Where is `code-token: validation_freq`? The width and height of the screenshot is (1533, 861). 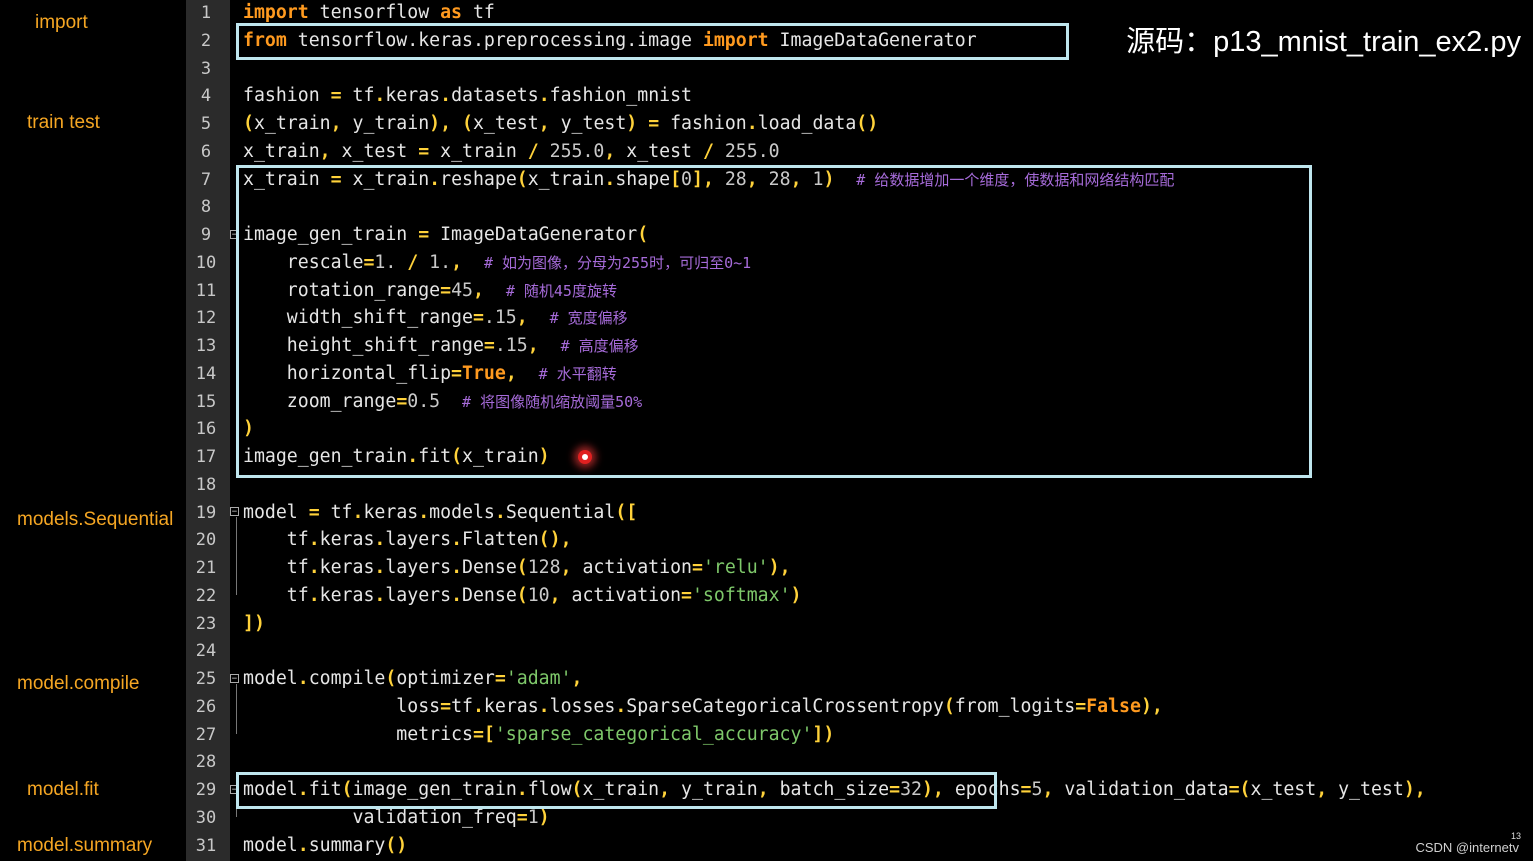
code-token: validation_freq is located at coordinates (380, 817).